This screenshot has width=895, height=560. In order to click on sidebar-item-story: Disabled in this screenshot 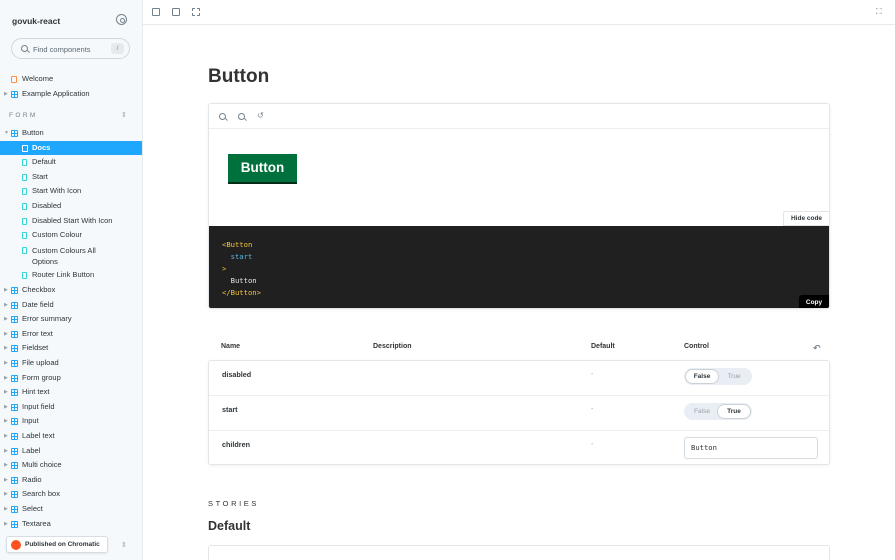, I will do `click(71, 206)`.